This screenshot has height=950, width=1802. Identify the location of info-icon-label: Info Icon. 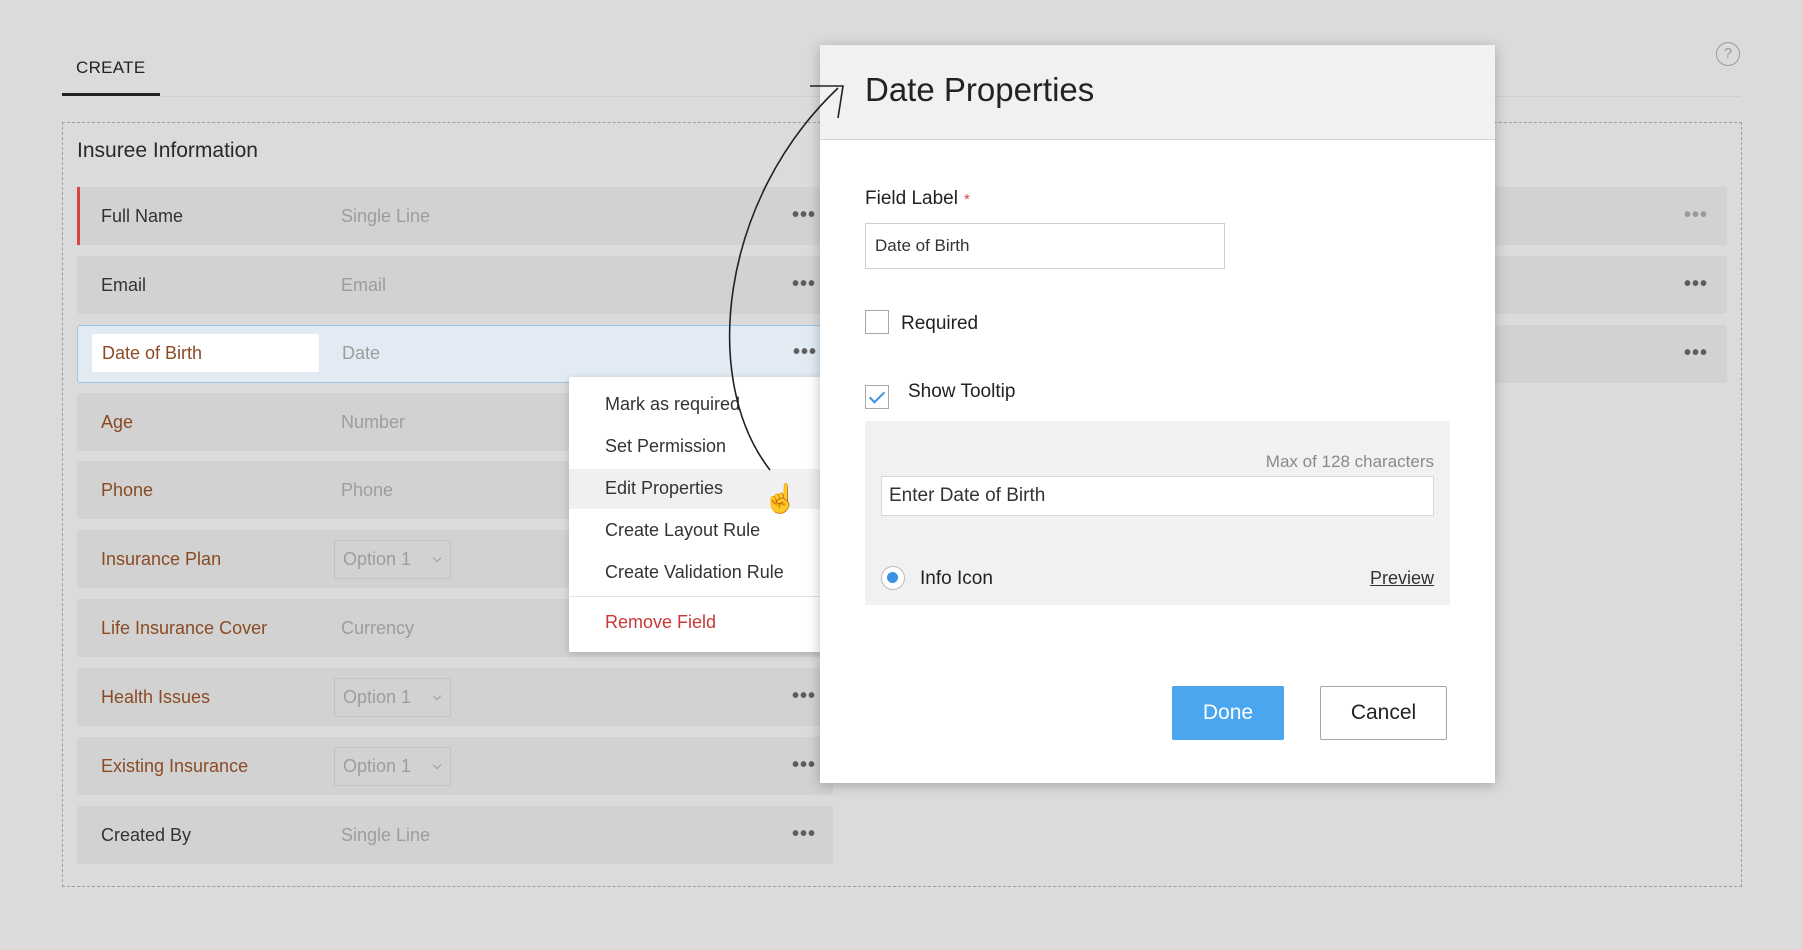
(956, 578).